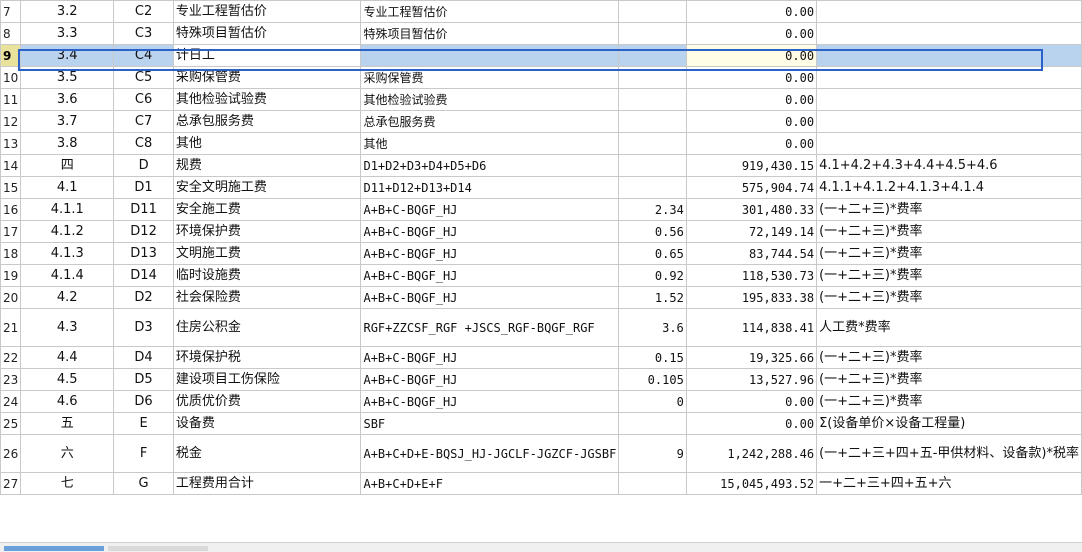  I want to click on name-cell: 工程费用合计, so click(267, 483).